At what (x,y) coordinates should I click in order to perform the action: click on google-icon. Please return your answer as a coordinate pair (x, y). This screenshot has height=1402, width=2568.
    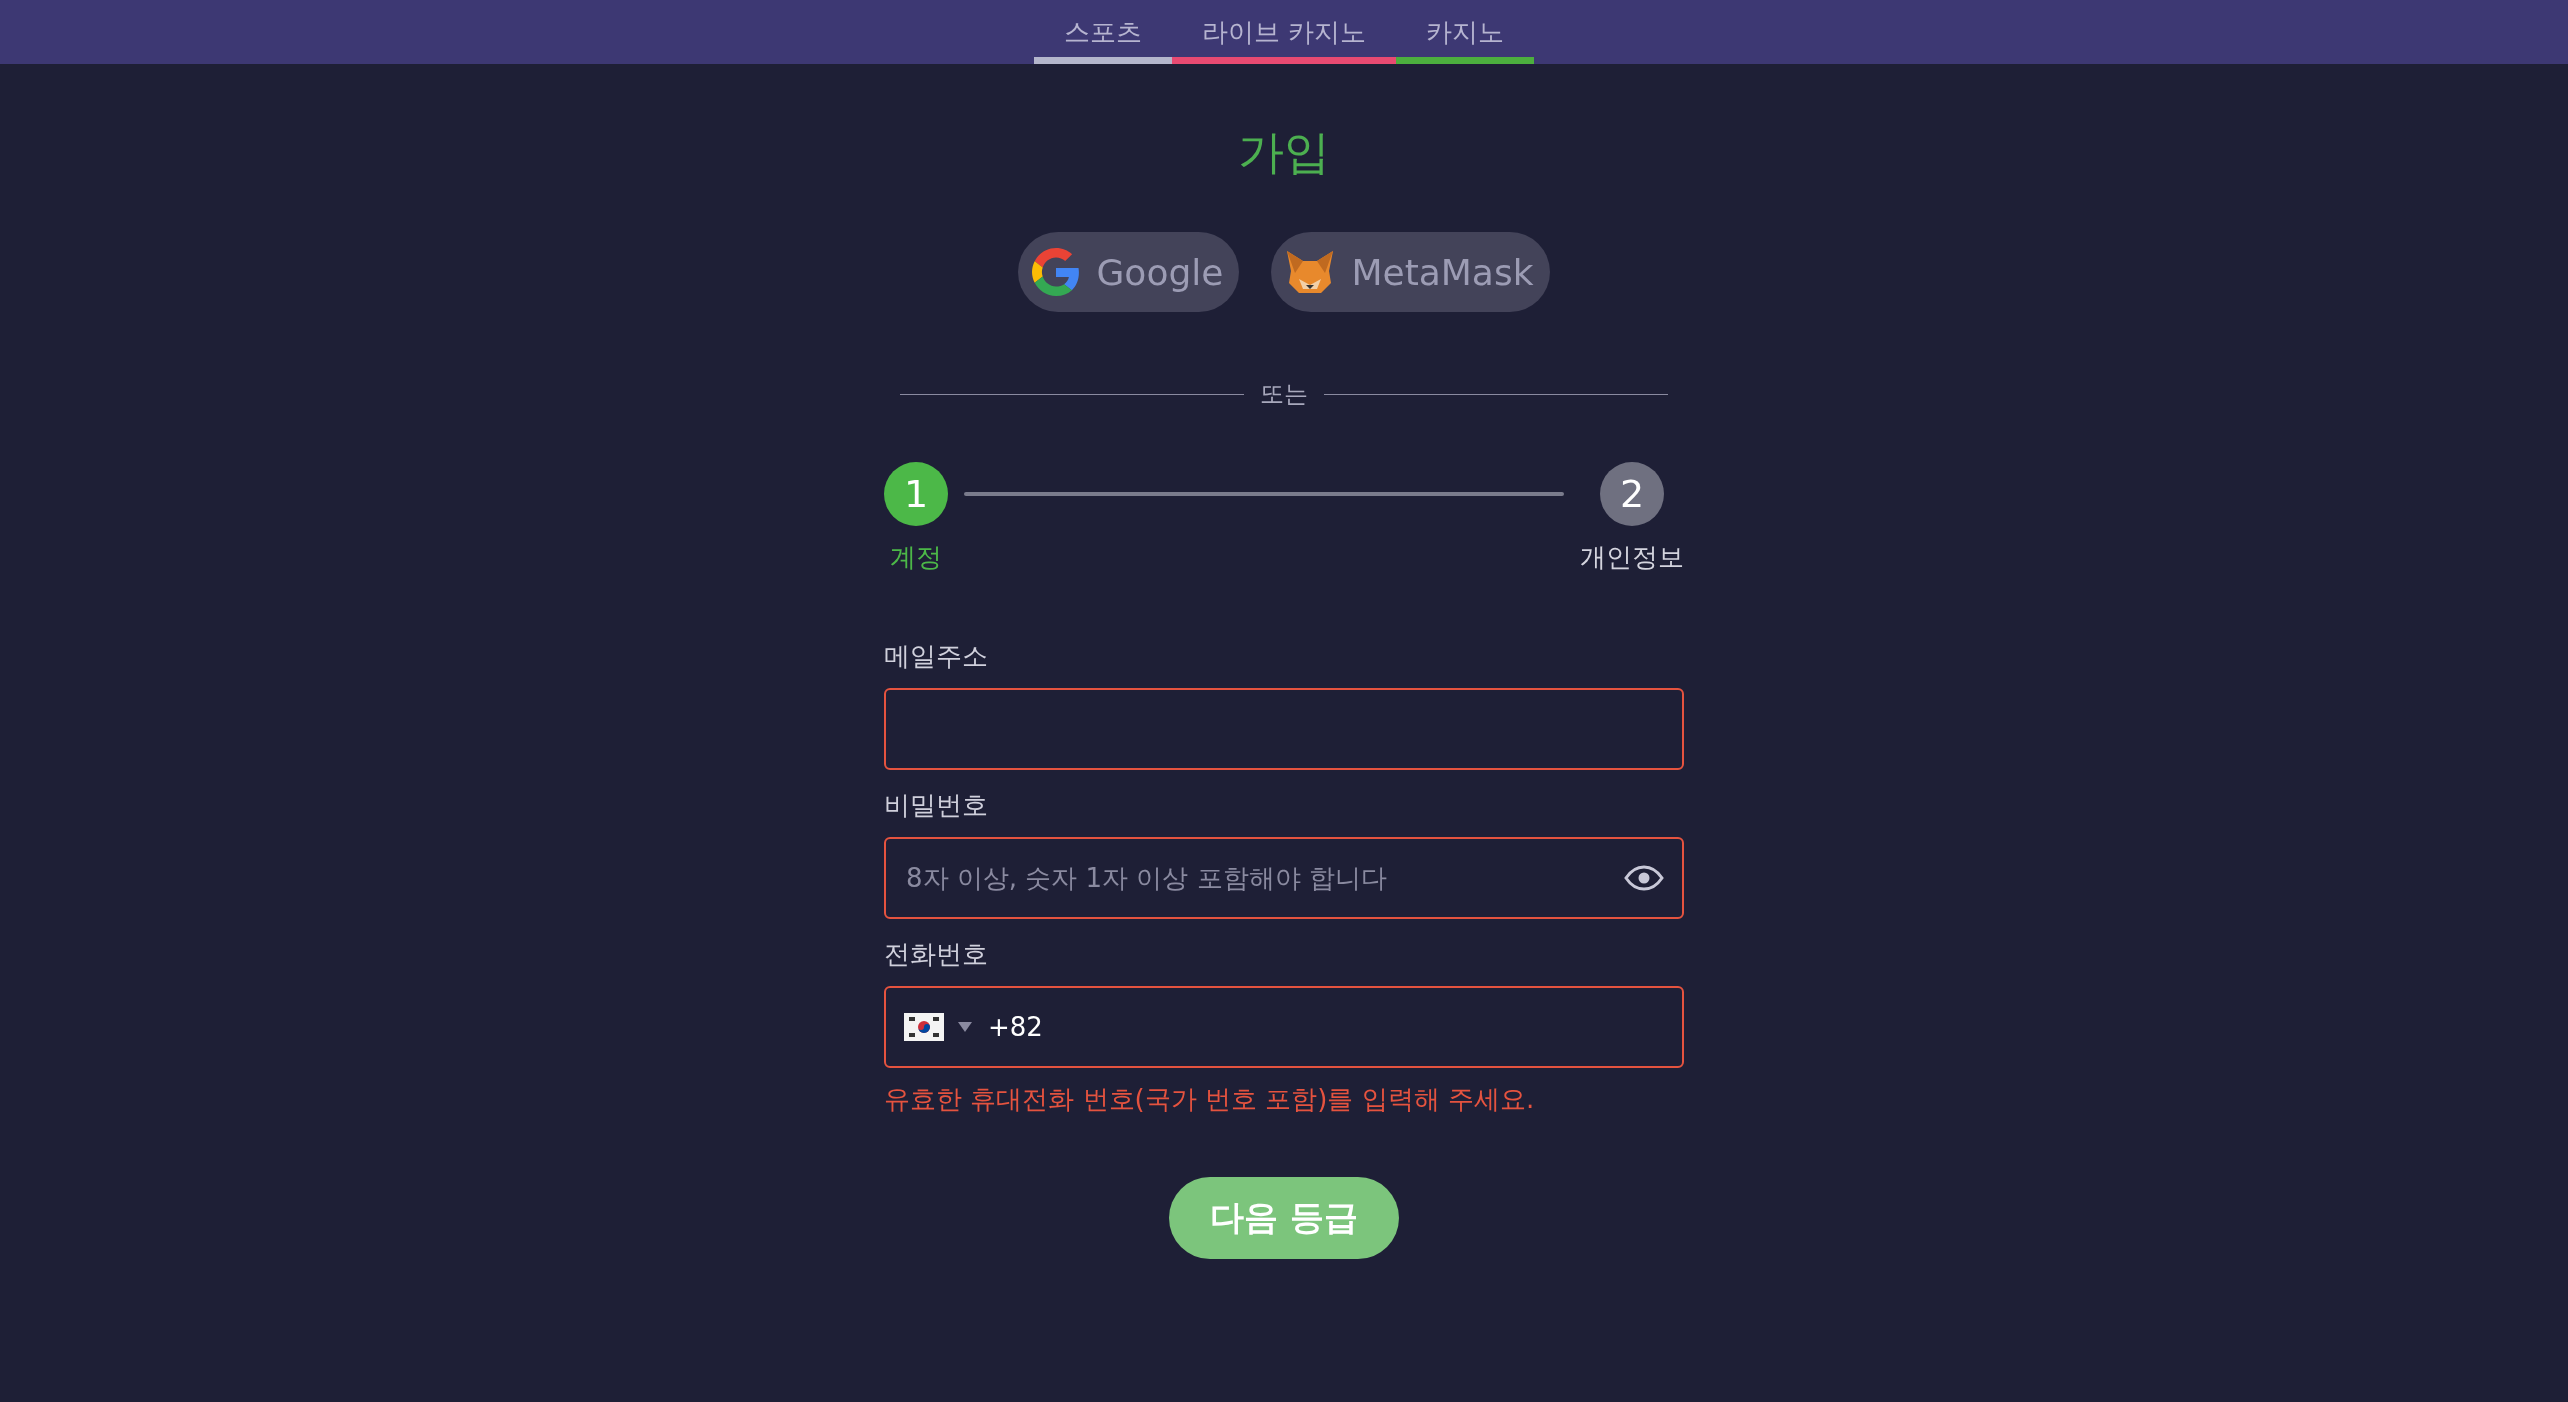
    Looking at the image, I should click on (1056, 272).